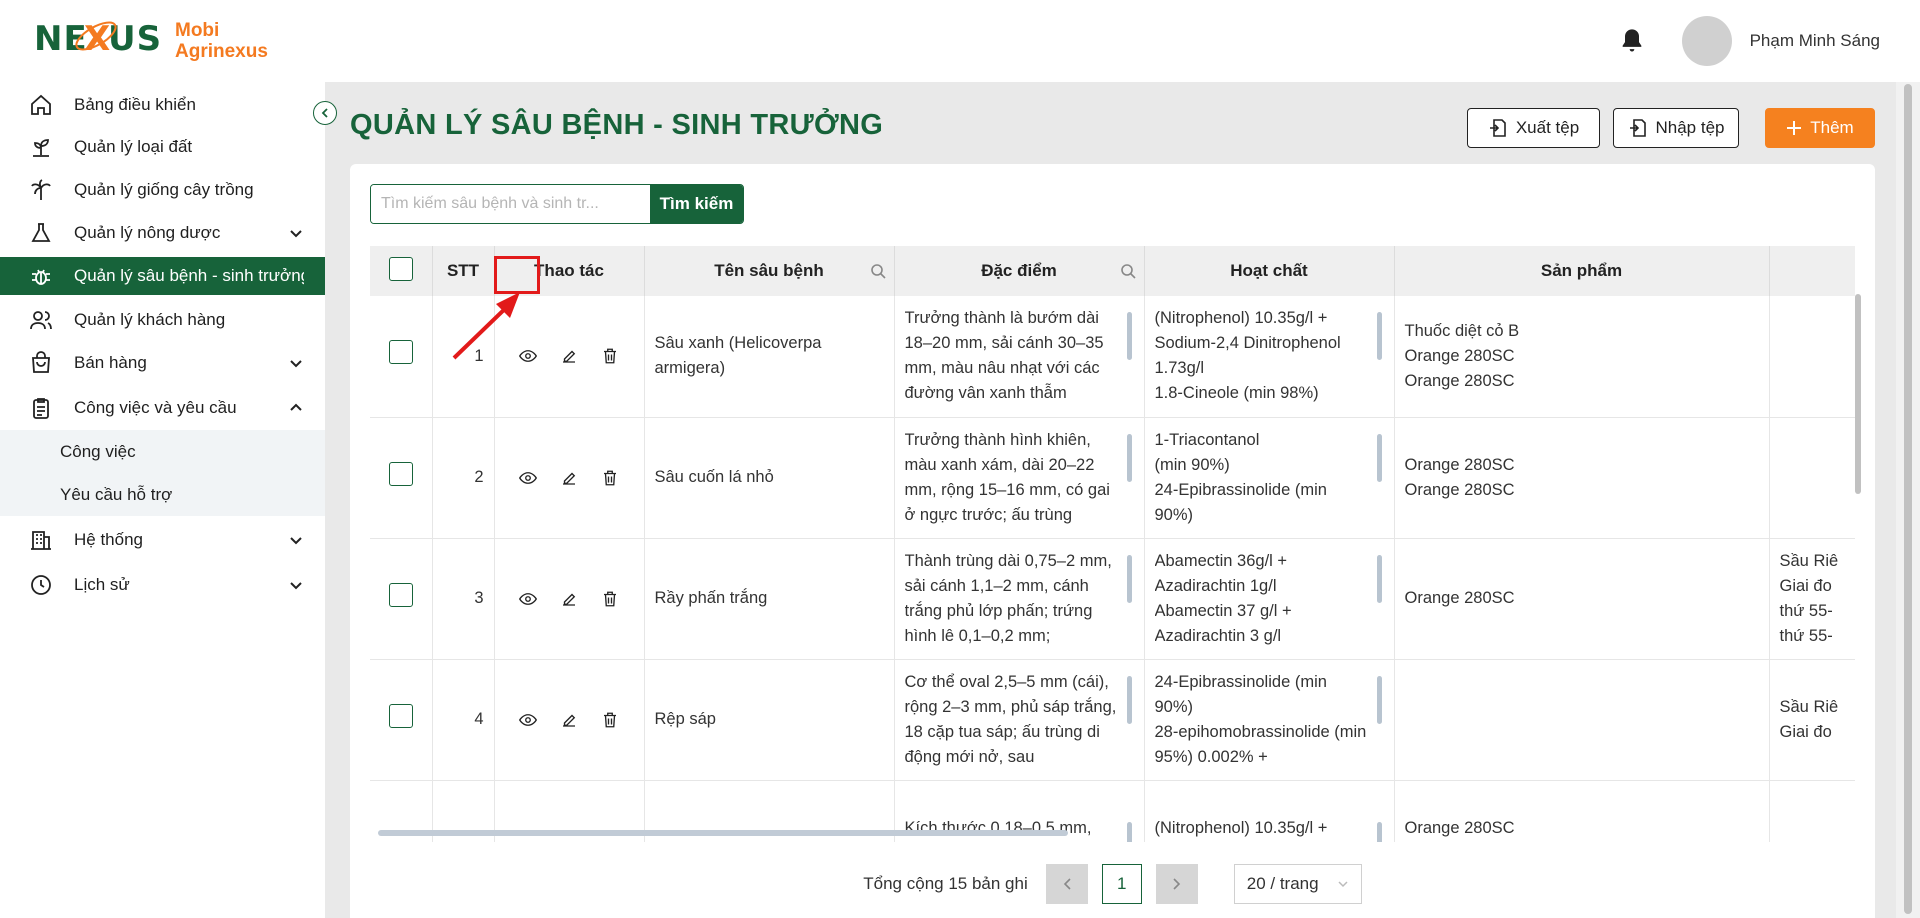 This screenshot has height=918, width=1920. What do you see at coordinates (162, 105) in the screenshot?
I see `sidebar-item-dashboard: Bảng điều khiển` at bounding box center [162, 105].